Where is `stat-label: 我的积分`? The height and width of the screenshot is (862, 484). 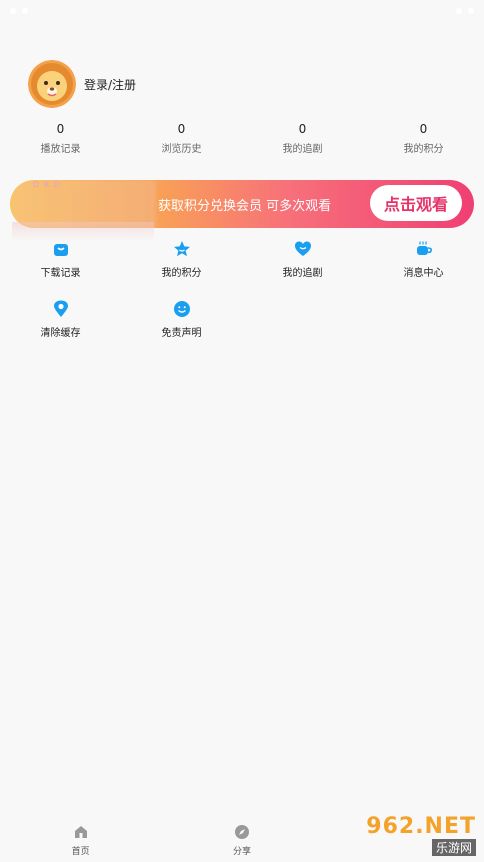
stat-label: 我的积分 is located at coordinates (423, 149).